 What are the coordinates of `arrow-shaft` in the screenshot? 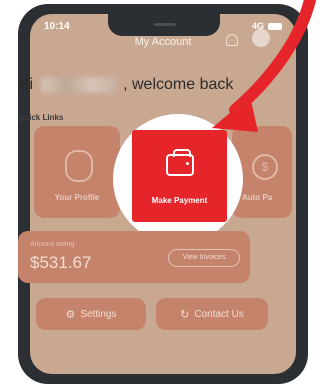 It's located at (272, 58).